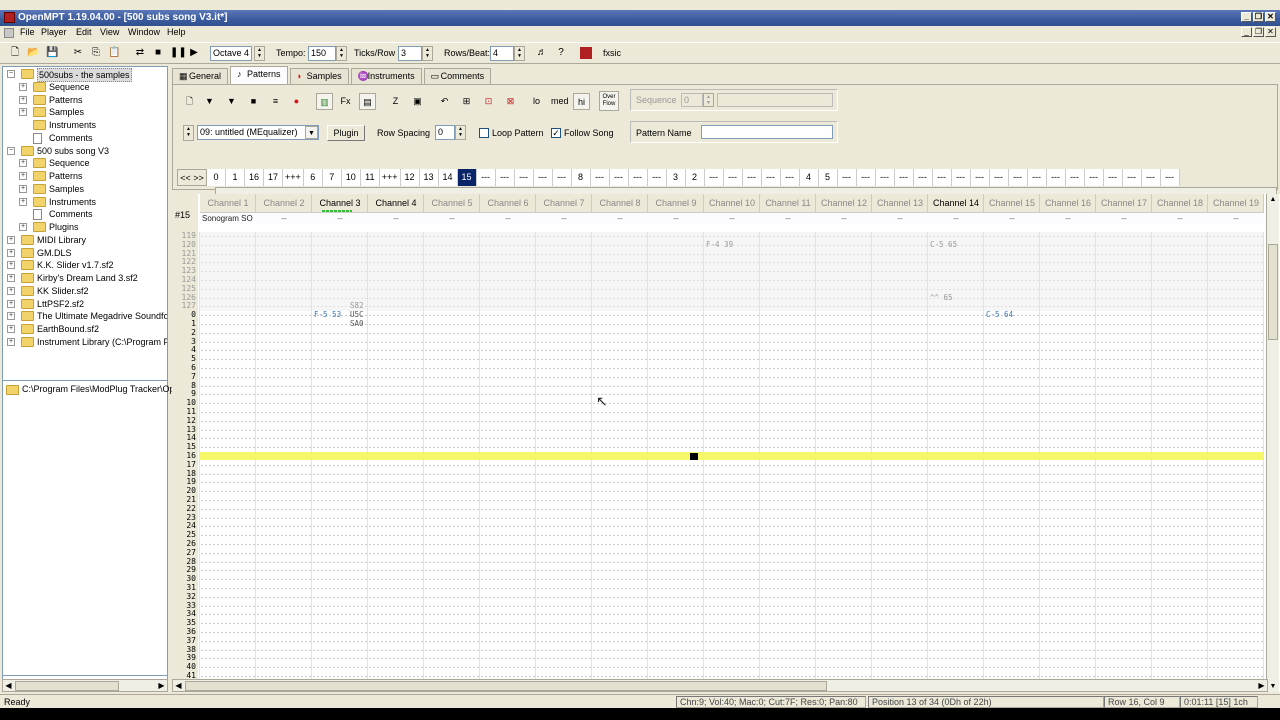 This screenshot has height=720, width=1280. What do you see at coordinates (564, 209) in the screenshot?
I see `channel-header: Channel 7 --` at bounding box center [564, 209].